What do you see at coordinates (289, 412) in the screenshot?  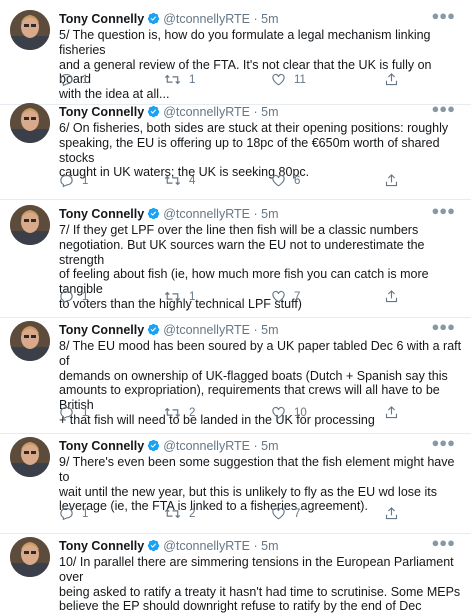 I see `like-button: 10` at bounding box center [289, 412].